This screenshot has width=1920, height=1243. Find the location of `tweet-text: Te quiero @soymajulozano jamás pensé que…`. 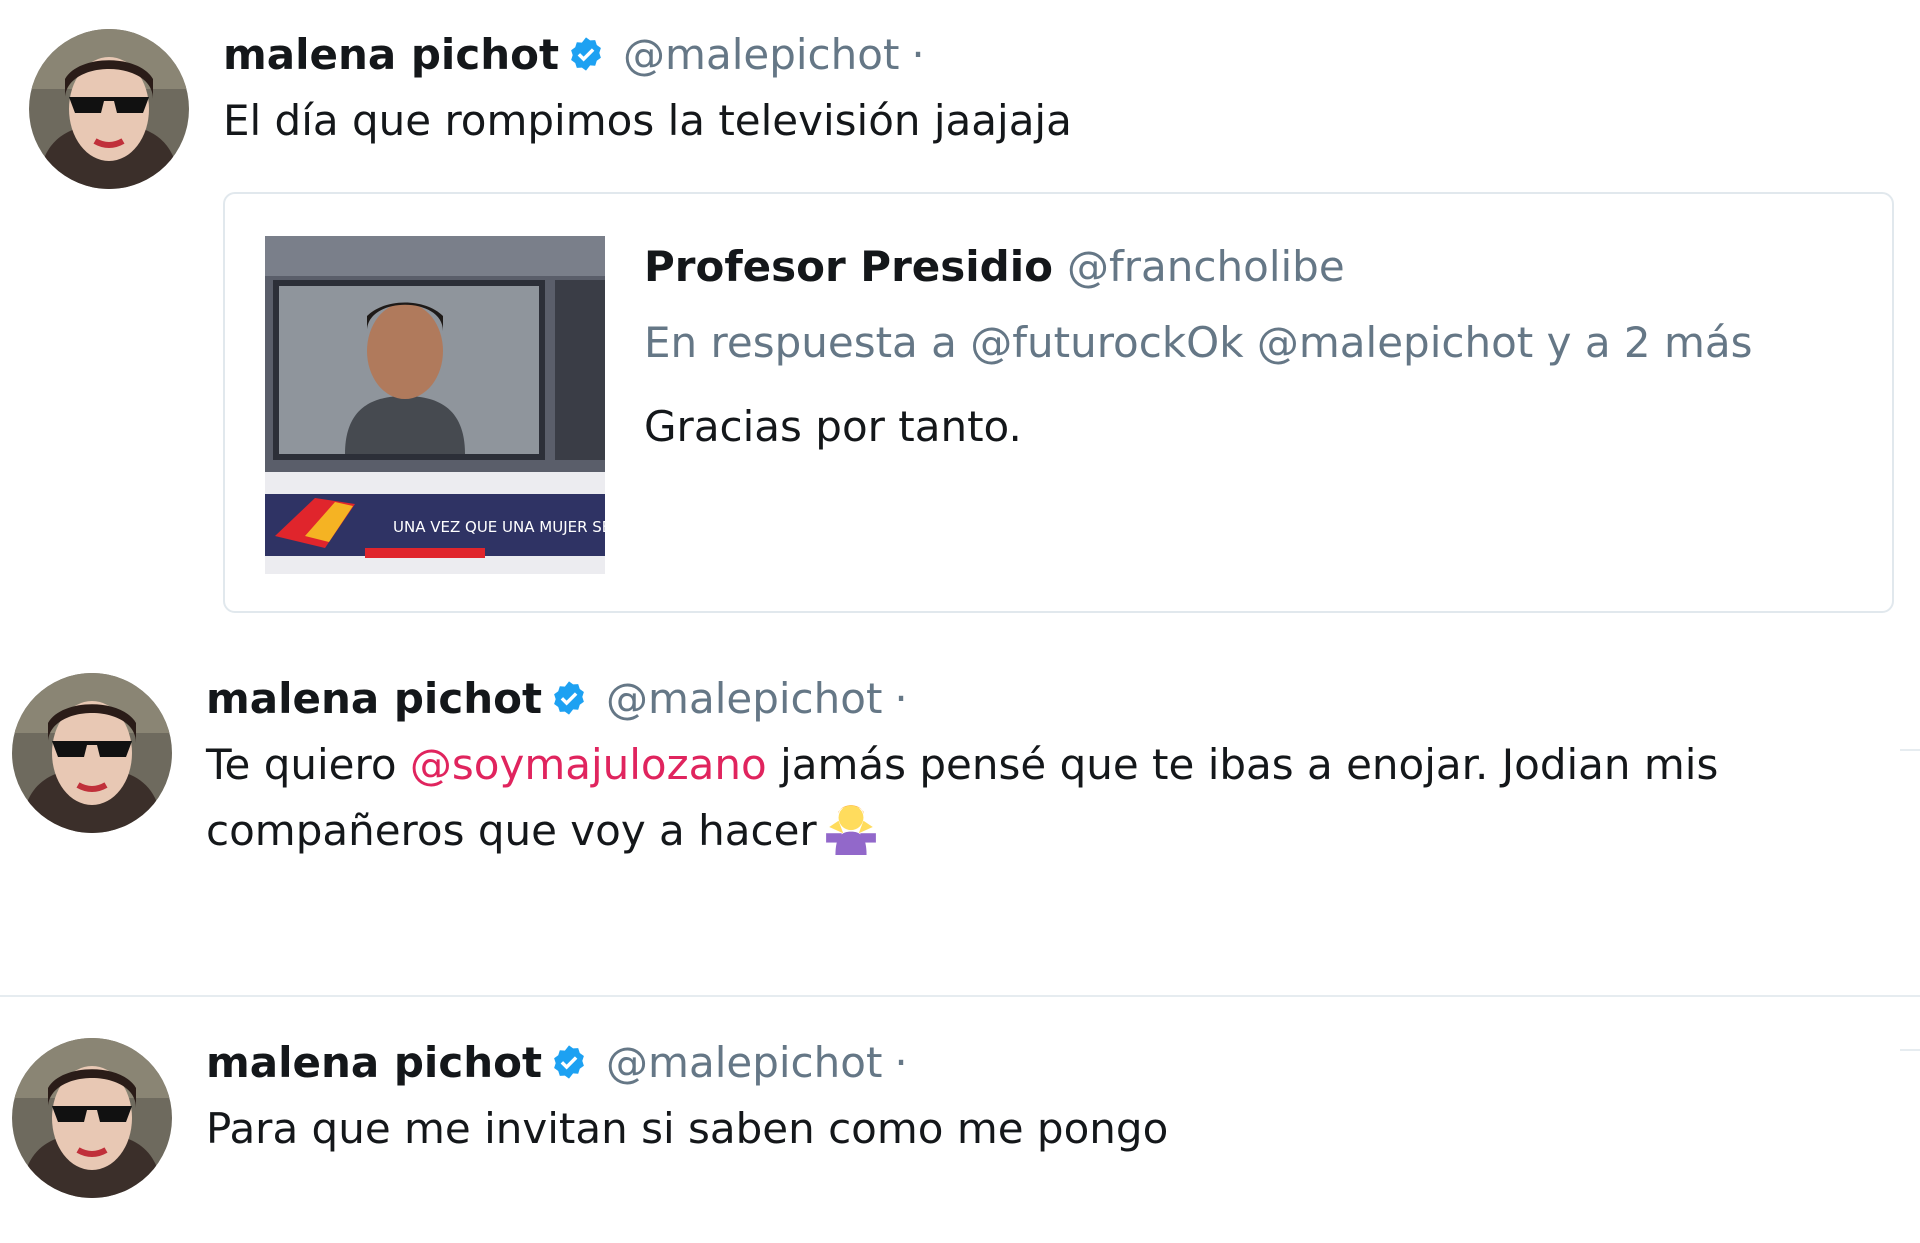

tweet-text: Te quiero @soymajulozano jamás pensé que… is located at coordinates (1051, 803).